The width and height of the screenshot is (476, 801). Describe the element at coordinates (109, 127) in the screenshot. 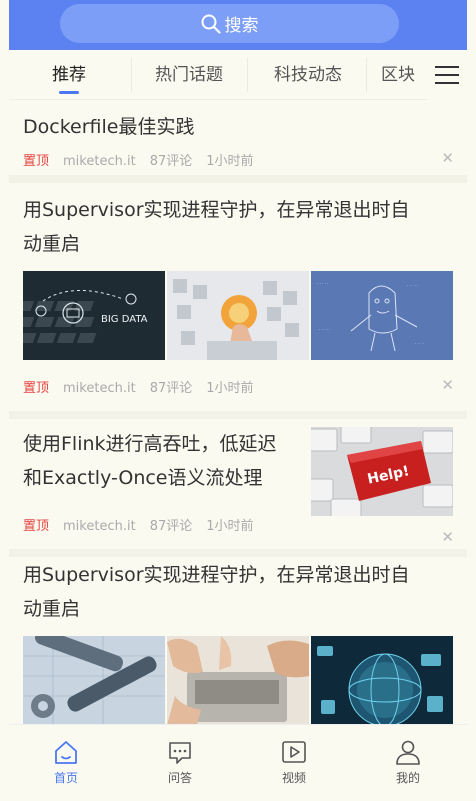

I see `article-title: Dockerfile最佳实践` at that location.